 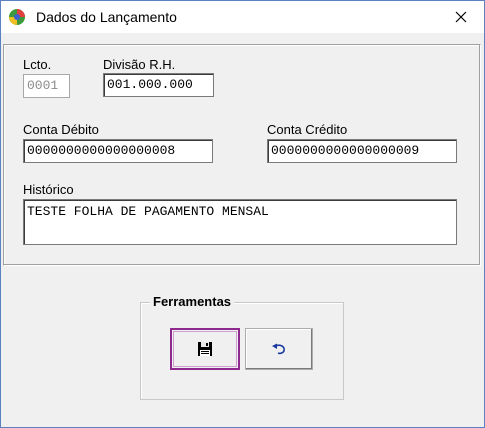 What do you see at coordinates (48, 189) in the screenshot?
I see `historico-label: Histórico` at bounding box center [48, 189].